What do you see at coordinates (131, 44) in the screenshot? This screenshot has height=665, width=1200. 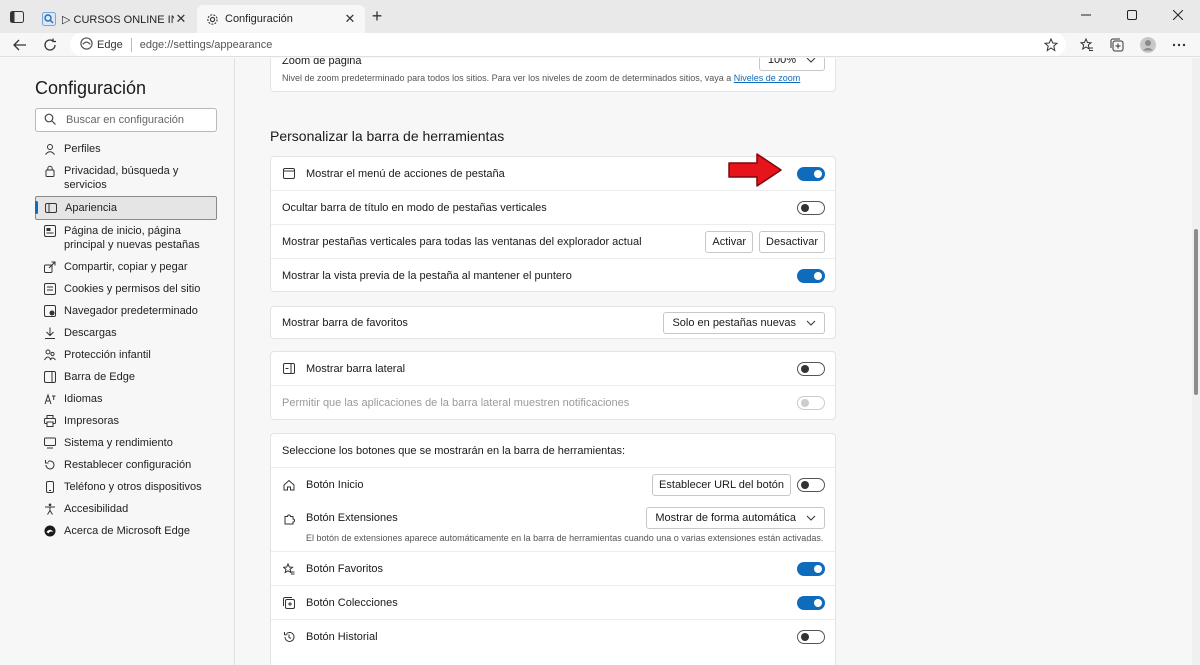 I see `url-separator` at bounding box center [131, 44].